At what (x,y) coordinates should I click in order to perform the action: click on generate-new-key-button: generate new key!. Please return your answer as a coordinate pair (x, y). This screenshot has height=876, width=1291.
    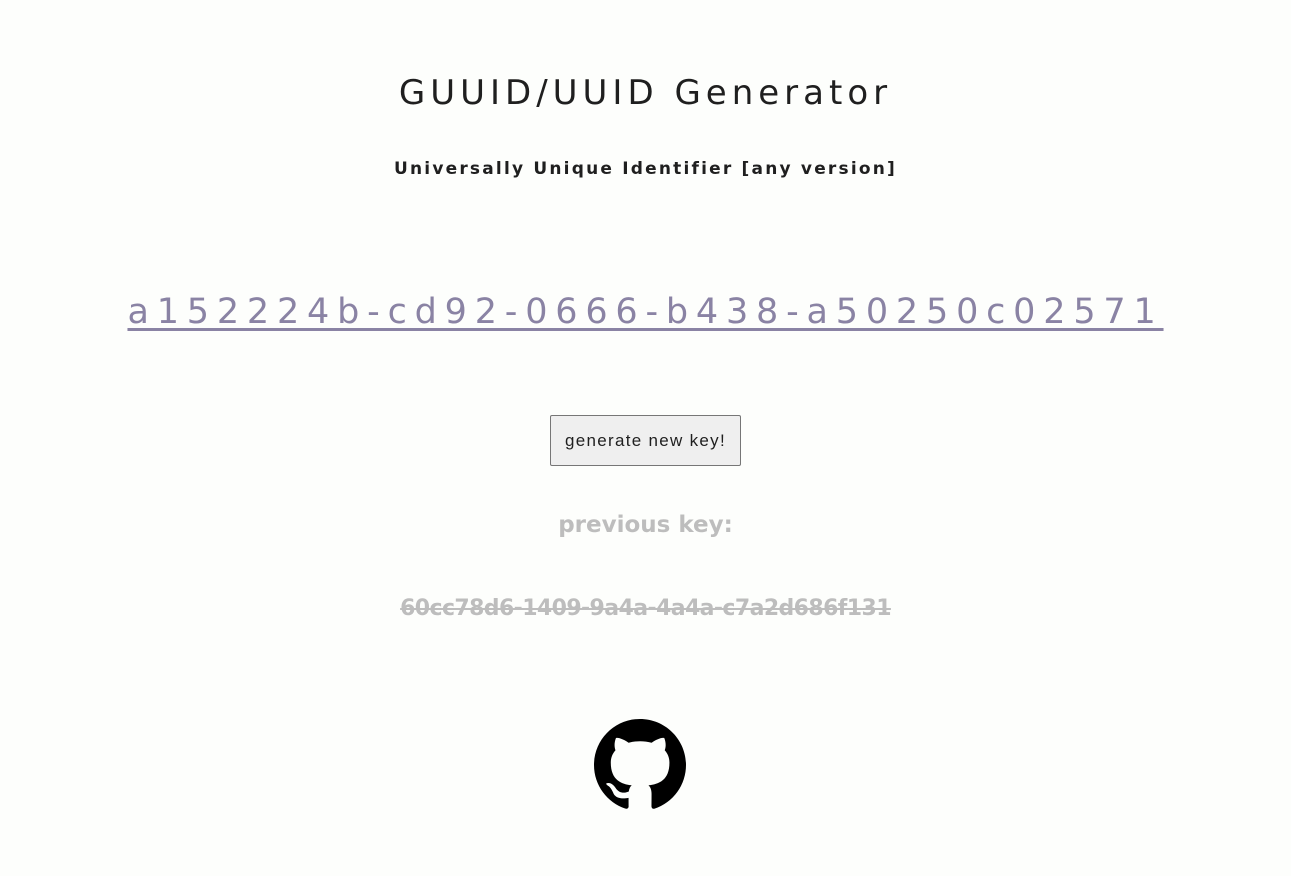
    Looking at the image, I should click on (645, 440).